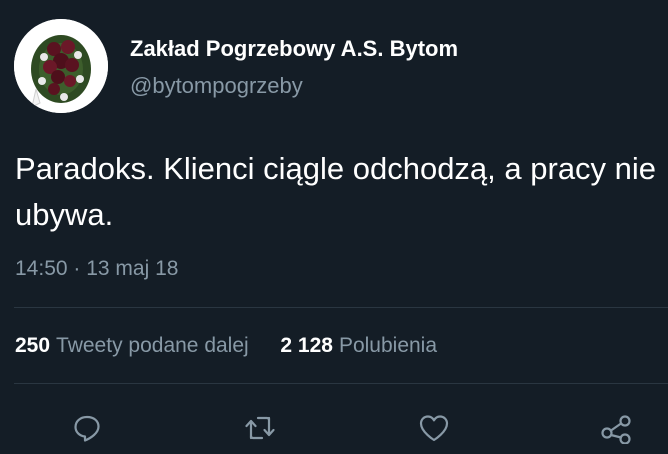 The height and width of the screenshot is (454, 668). What do you see at coordinates (33, 345) in the screenshot?
I see `retweets-count: 250` at bounding box center [33, 345].